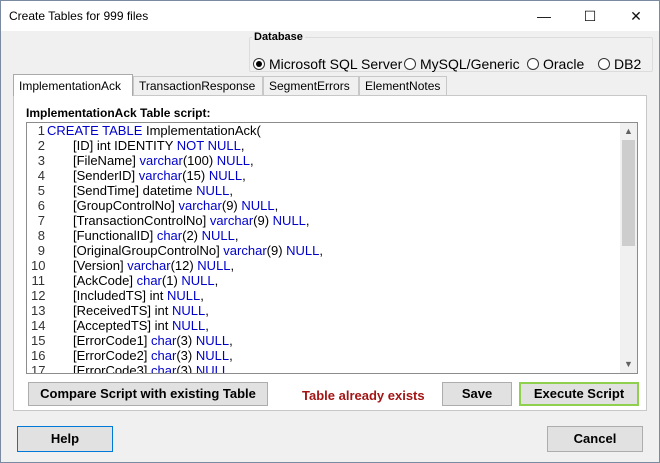 Image resolution: width=660 pixels, height=463 pixels. Describe the element at coordinates (41, 160) in the screenshot. I see `line-number: 3` at that location.